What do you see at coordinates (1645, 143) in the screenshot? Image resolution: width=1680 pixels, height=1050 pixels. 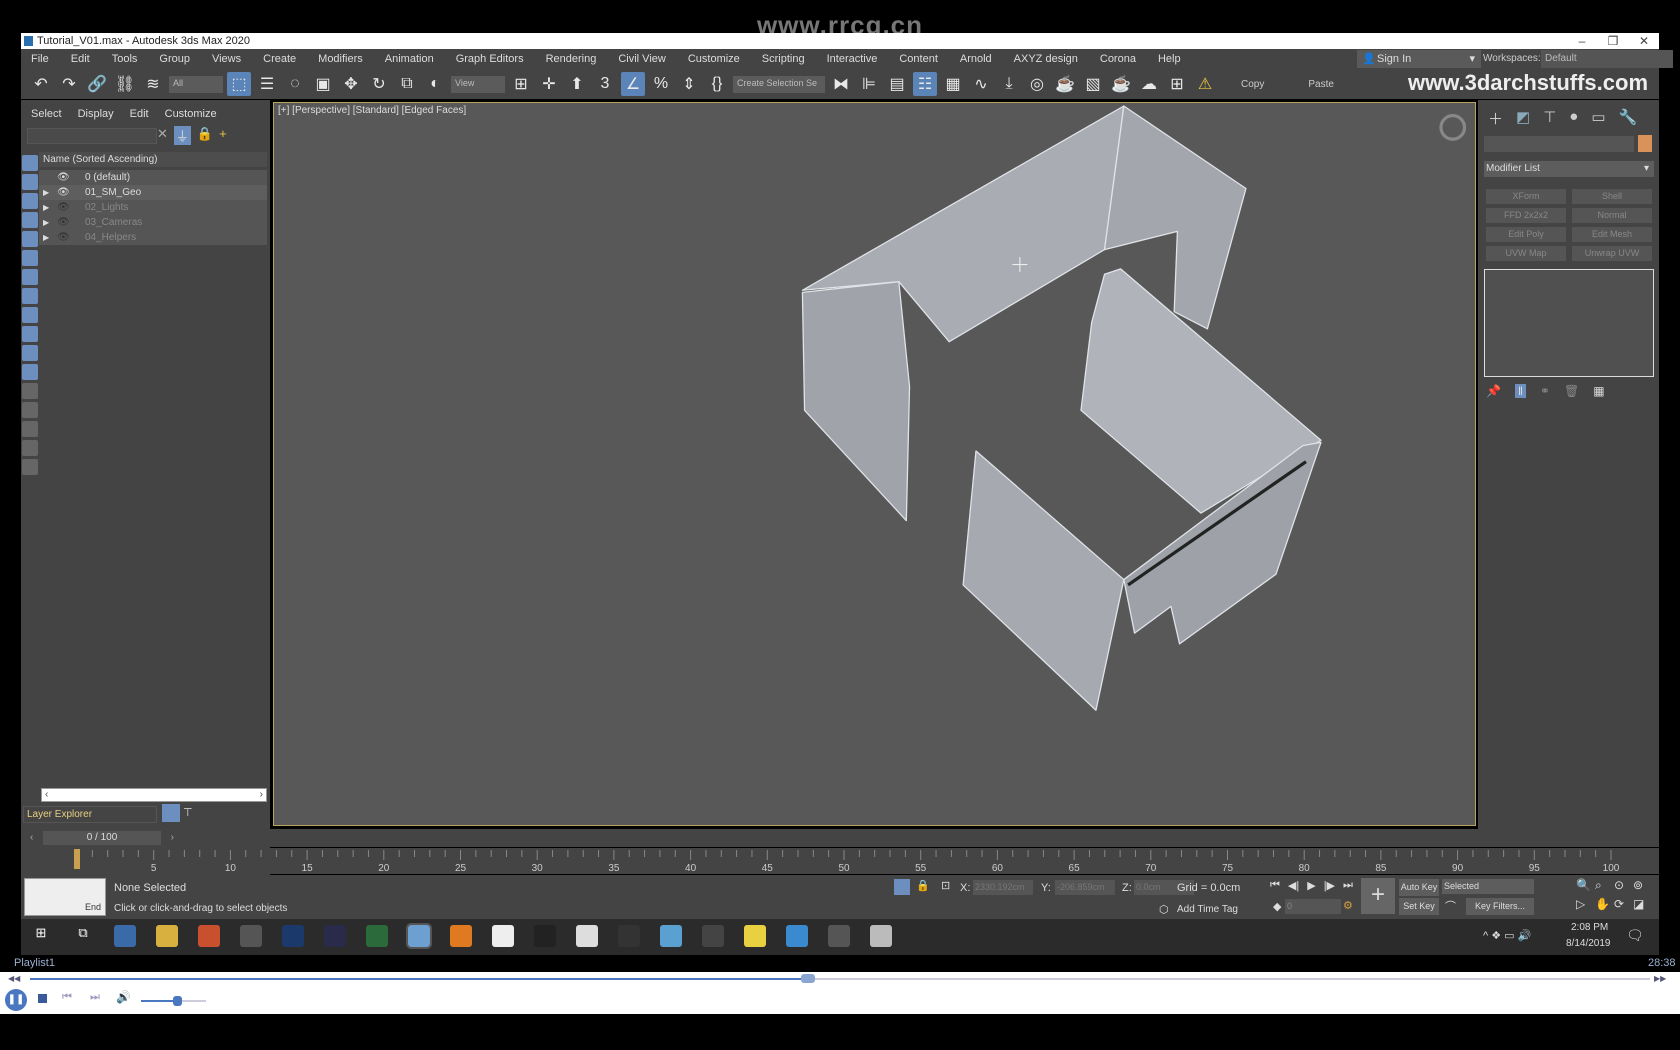 I see `object-color-swatch` at bounding box center [1645, 143].